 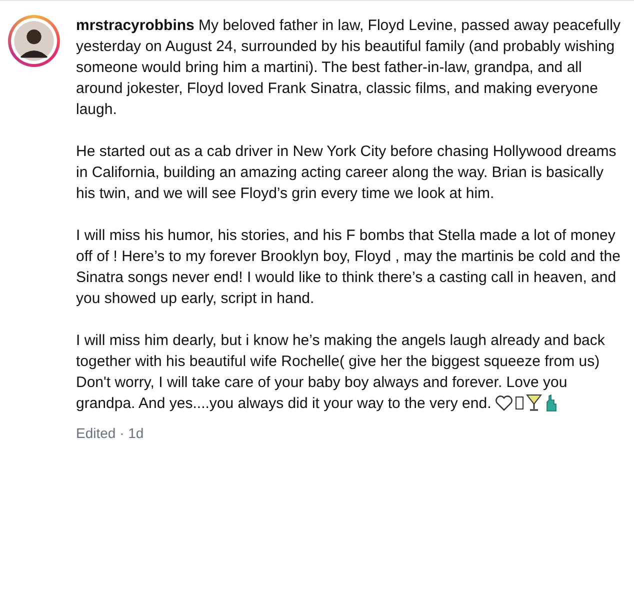 I want to click on missing-glyph-icon, so click(x=519, y=403).